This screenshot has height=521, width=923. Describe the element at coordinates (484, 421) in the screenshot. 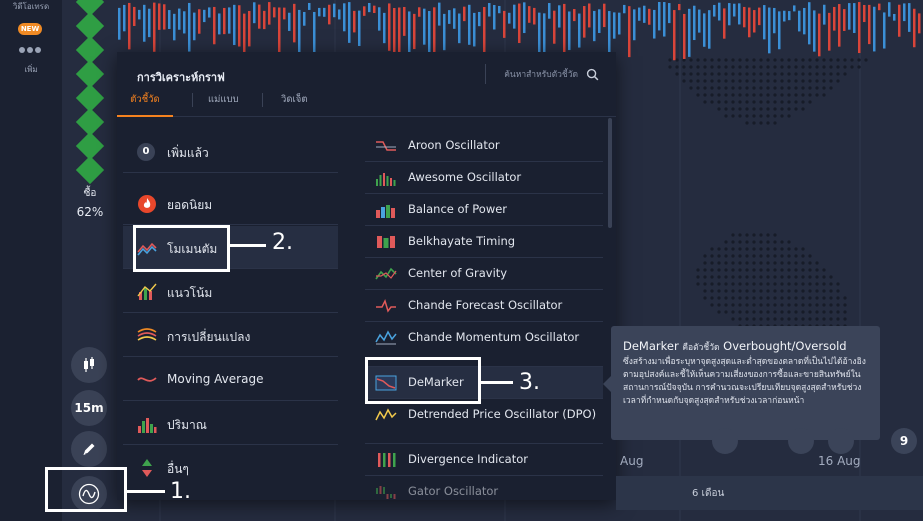

I see `indicator-detrended-price-oscillator: Detrended Price Oscillator (DPO)` at that location.